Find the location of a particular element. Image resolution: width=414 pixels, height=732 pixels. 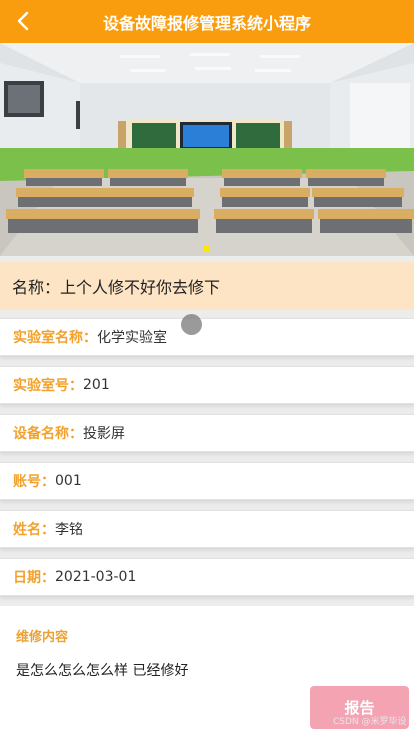

repair-content-text: 是怎么怎么怎么样 已经修好 is located at coordinates (102, 671).